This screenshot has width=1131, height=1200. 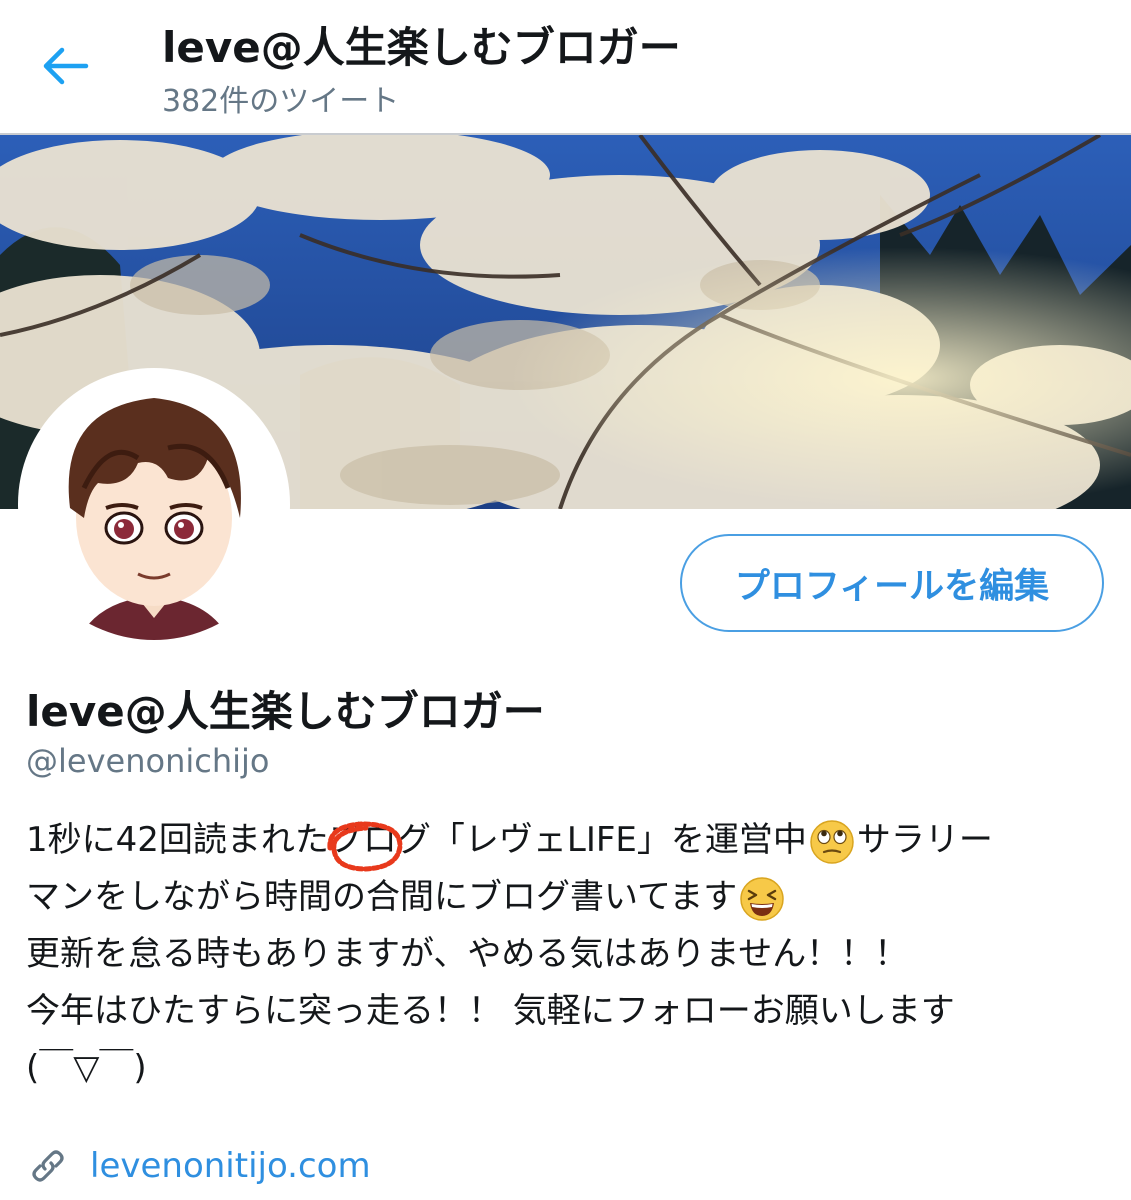 I want to click on bio-line-2-text: マンをしながら時間の合間にブログ書いてます, so click(x=382, y=897).